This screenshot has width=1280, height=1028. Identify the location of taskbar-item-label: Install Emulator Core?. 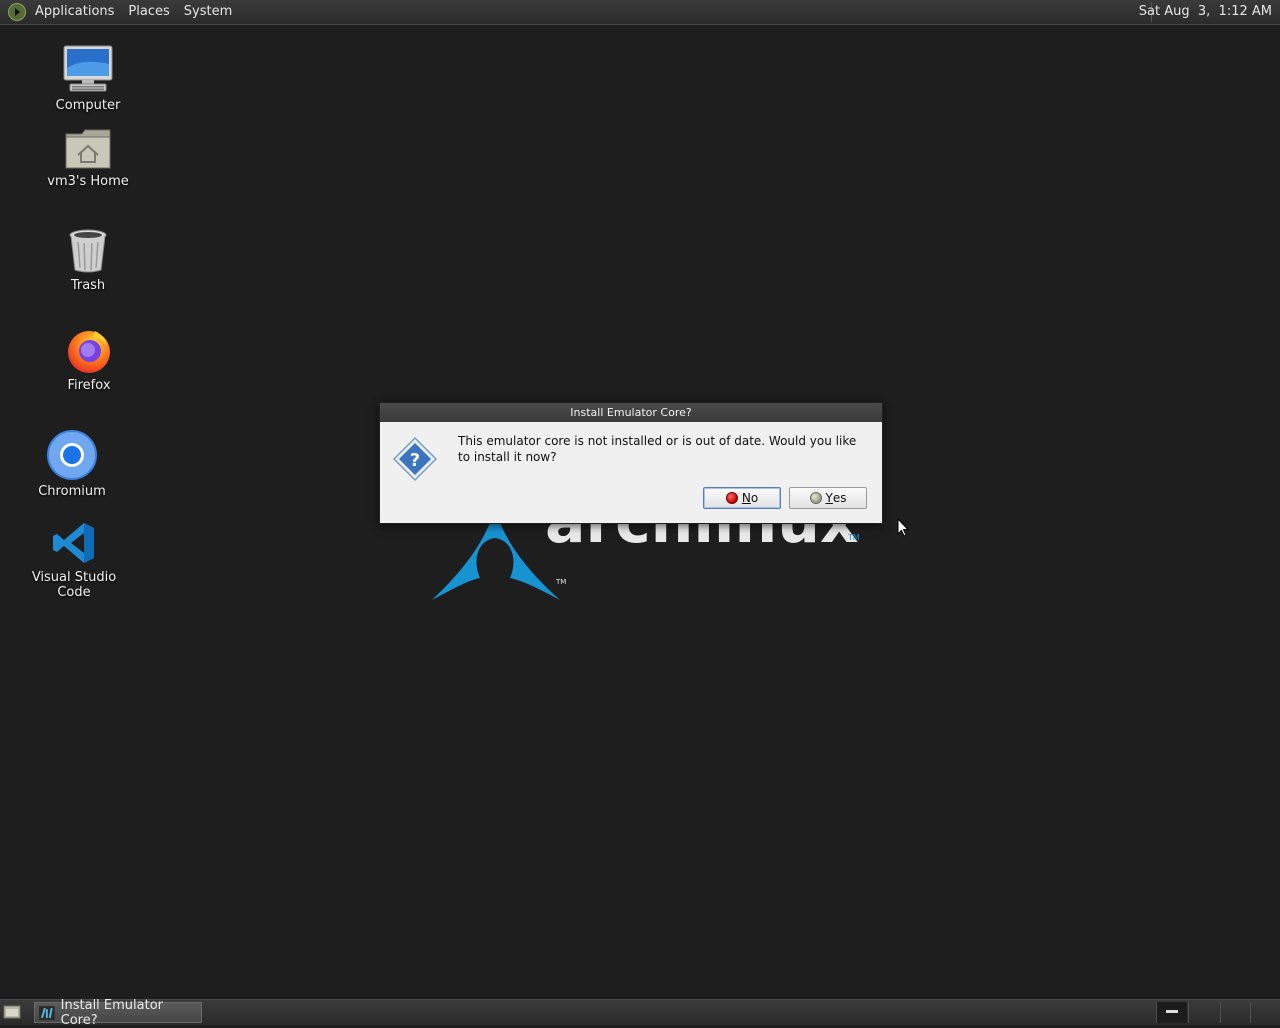
(112, 1012).